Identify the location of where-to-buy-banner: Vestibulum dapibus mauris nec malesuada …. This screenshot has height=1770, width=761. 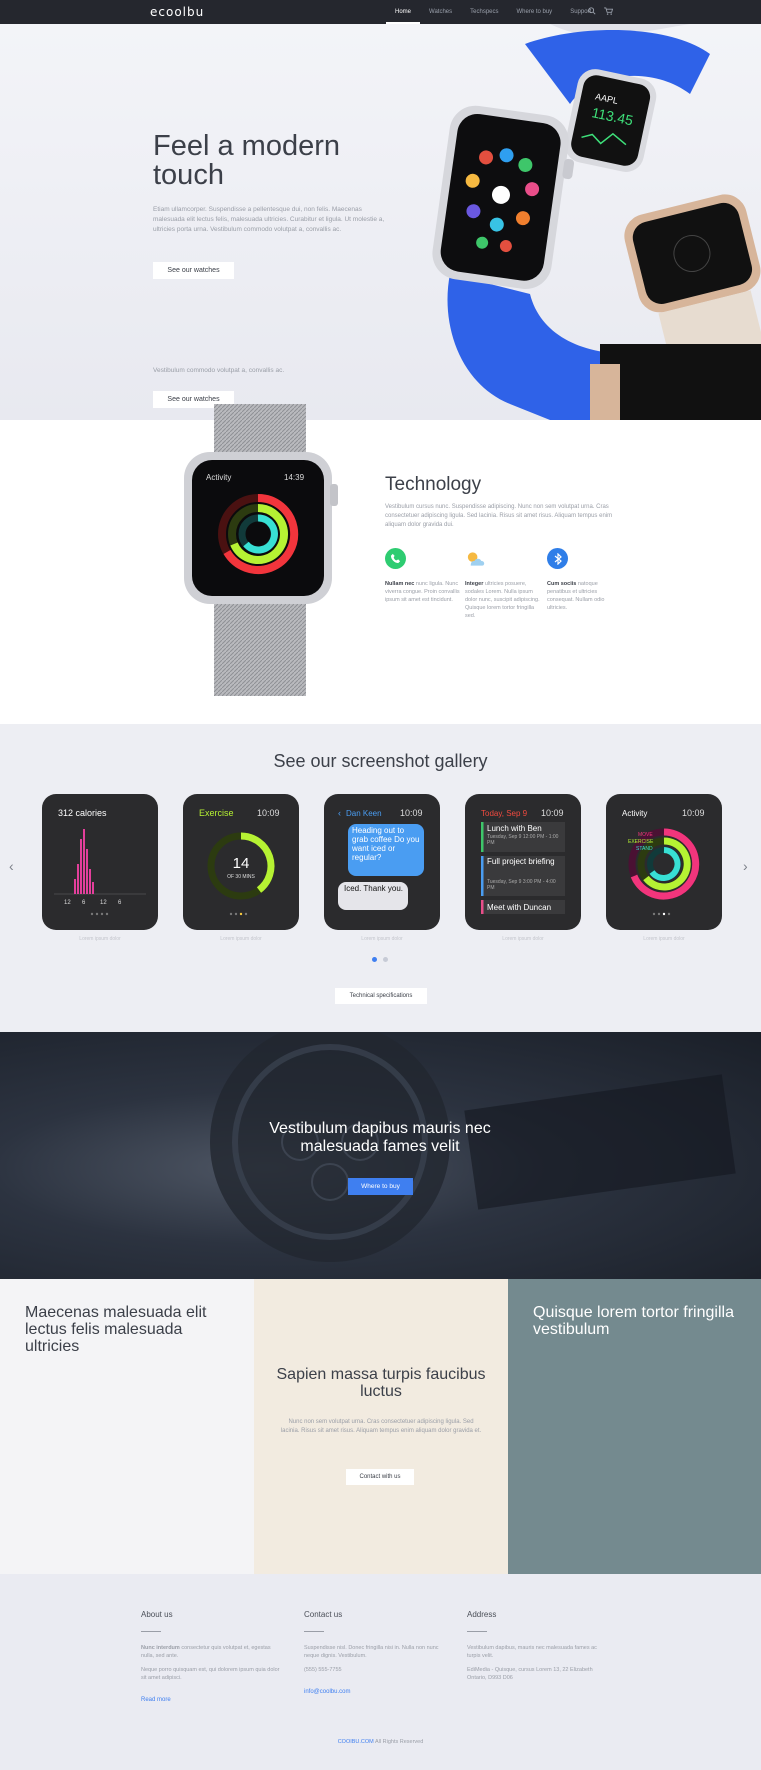
(380, 1155).